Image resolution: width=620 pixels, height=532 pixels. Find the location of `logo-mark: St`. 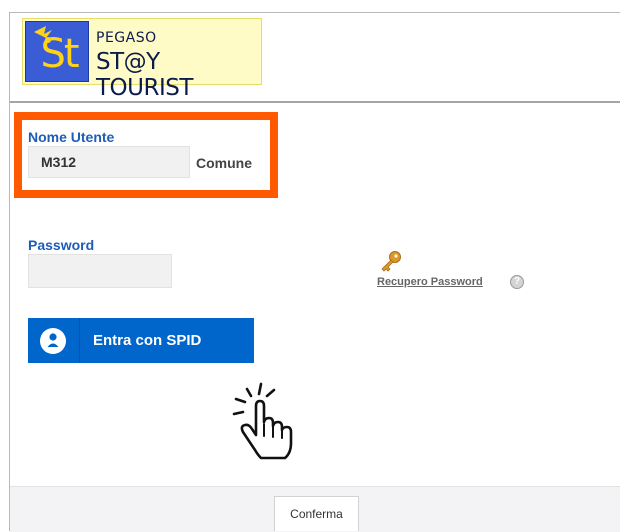

logo-mark: St is located at coordinates (57, 51).